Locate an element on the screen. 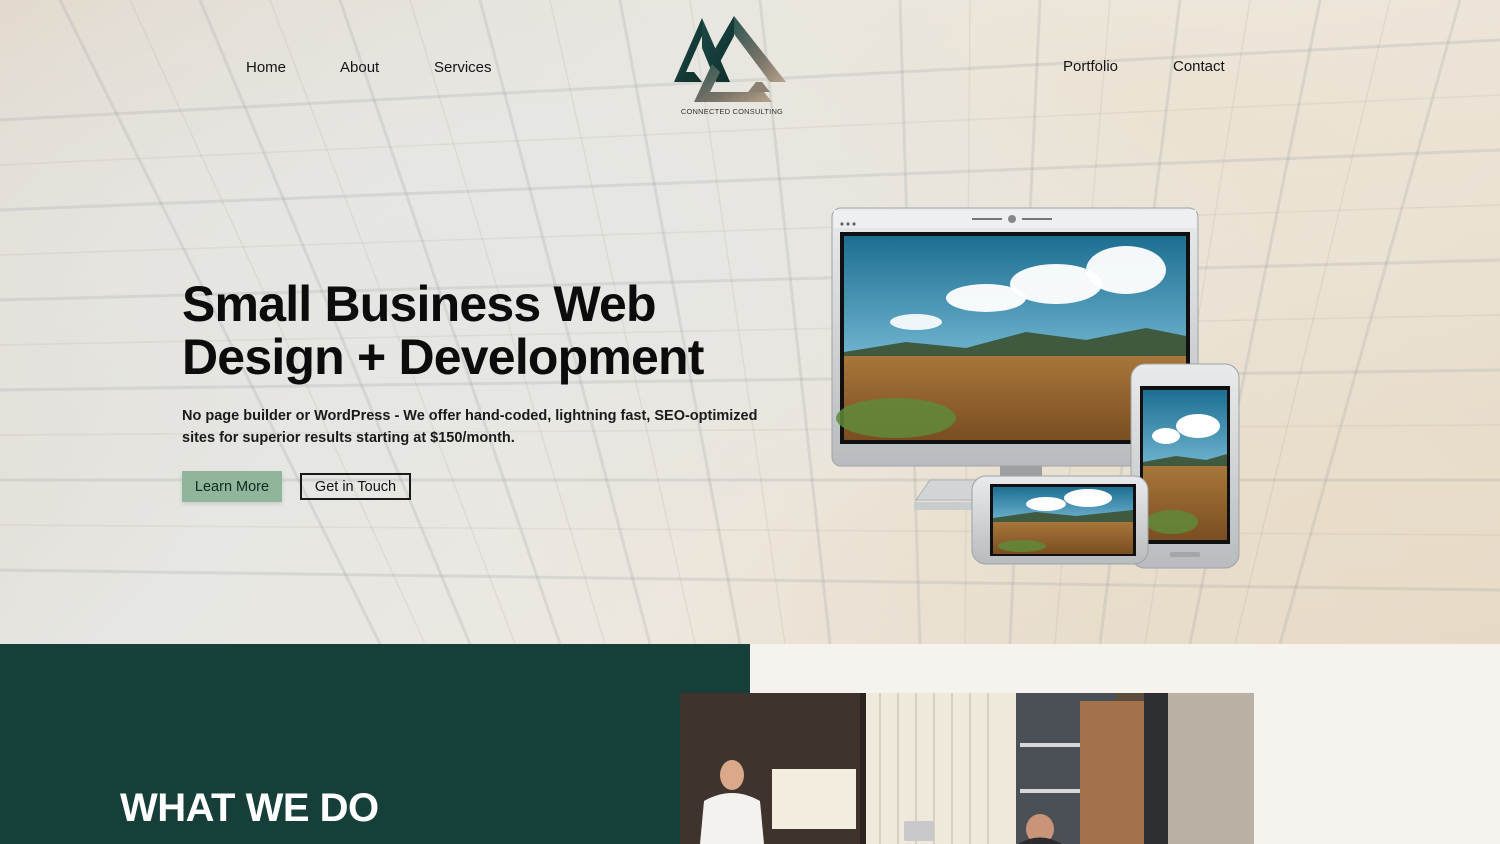  get-in-touch-button: Get in Touch is located at coordinates (355, 486).